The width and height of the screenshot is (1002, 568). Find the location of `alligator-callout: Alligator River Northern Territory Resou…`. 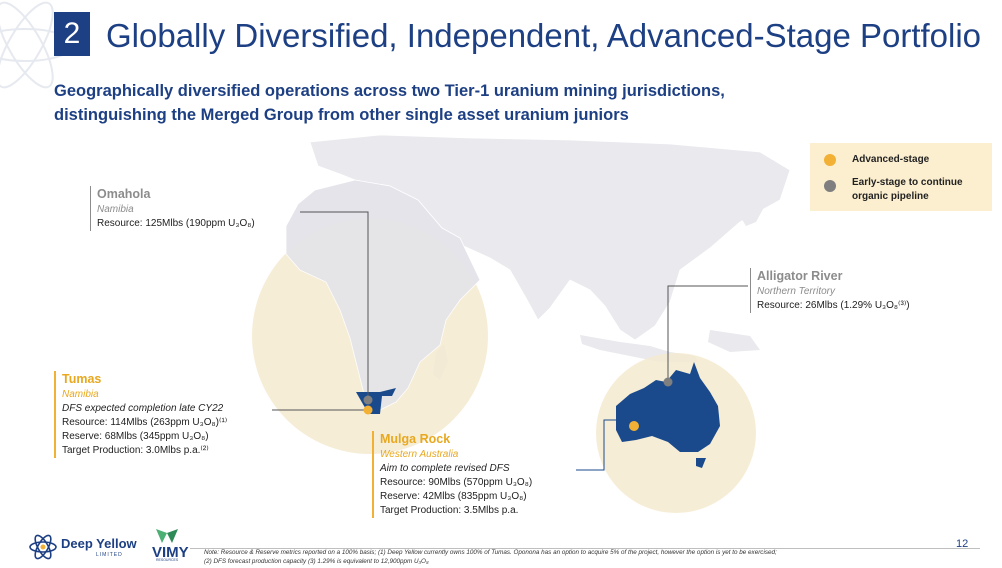

alligator-callout: Alligator River Northern Territory Resou… is located at coordinates (830, 290).